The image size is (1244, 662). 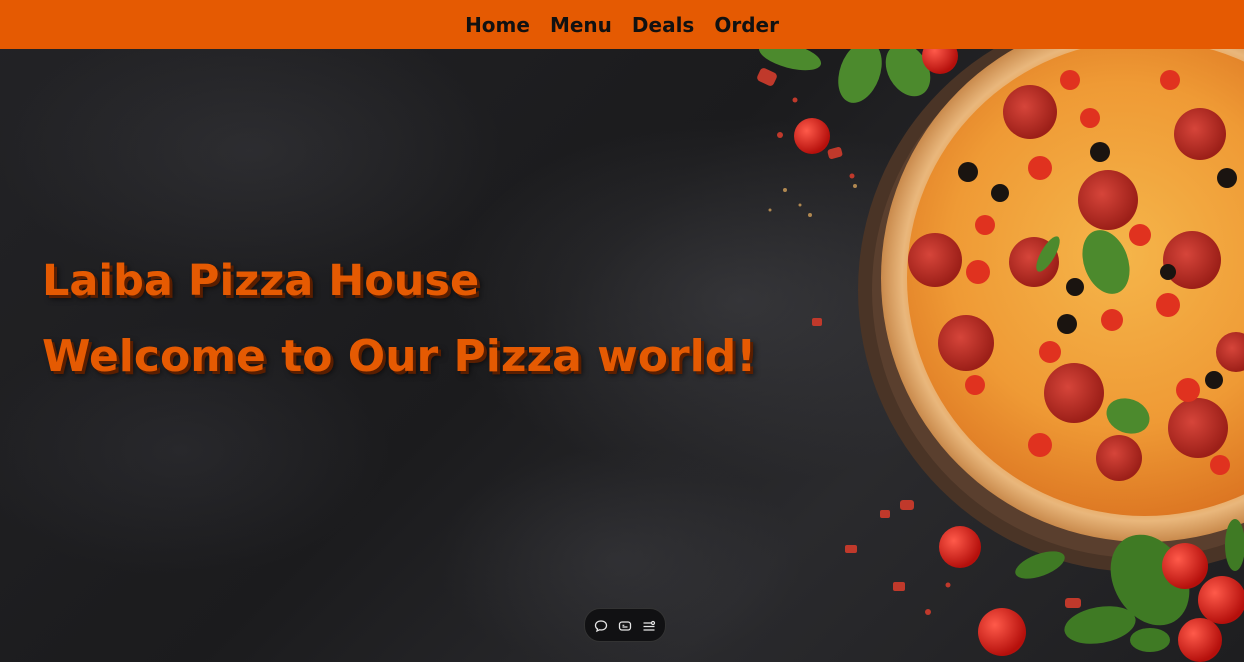 What do you see at coordinates (399, 356) in the screenshot?
I see `hero-subtitle: Welcome to Our Pizza world!` at bounding box center [399, 356].